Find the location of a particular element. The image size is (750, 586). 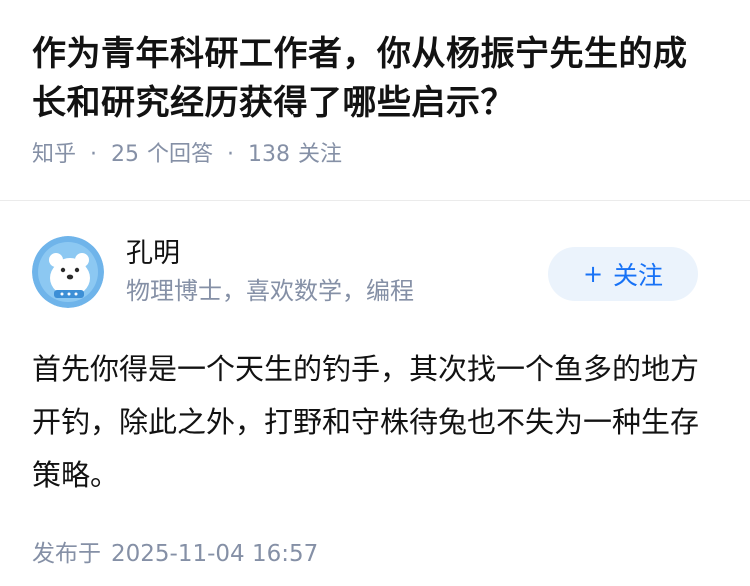

follow-button: + 关注 is located at coordinates (623, 274).